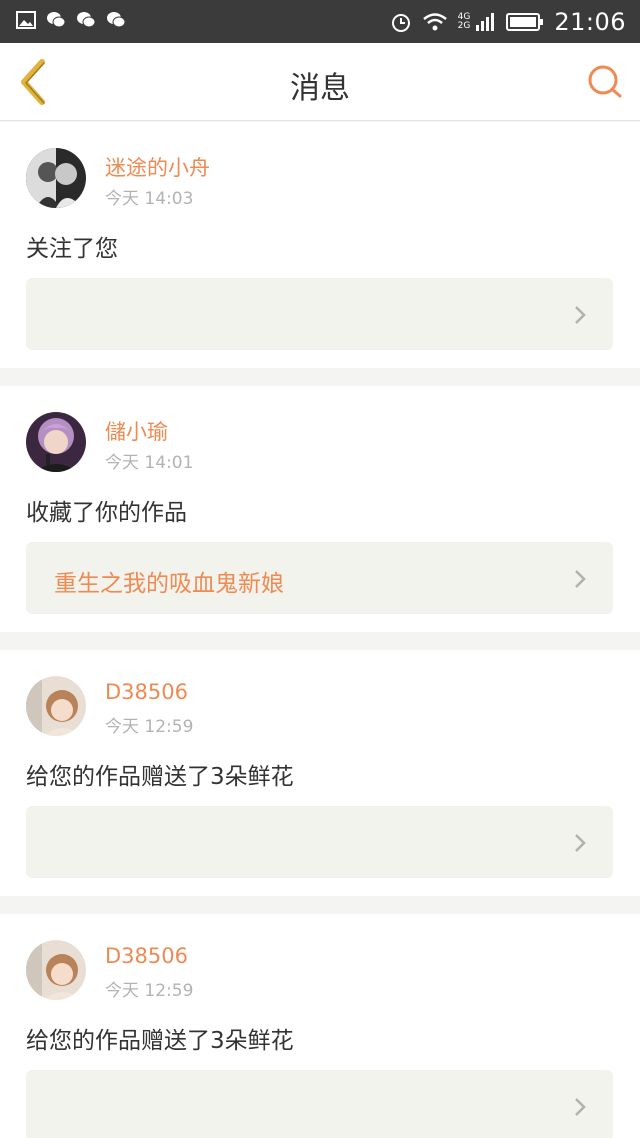 The image size is (640, 1138). Describe the element at coordinates (320, 88) in the screenshot. I see `page-title: 消息` at that location.